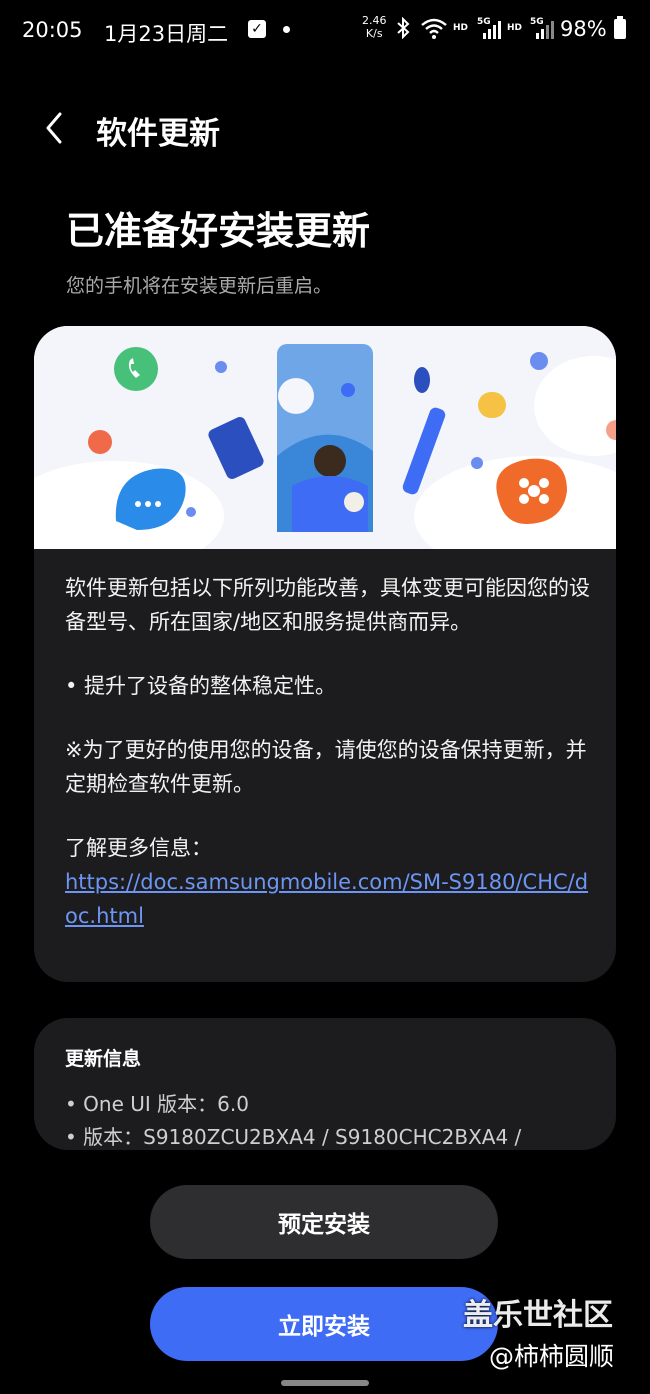 This screenshot has width=650, height=1394. What do you see at coordinates (374, 20) in the screenshot?
I see `speed-value: 2.46` at bounding box center [374, 20].